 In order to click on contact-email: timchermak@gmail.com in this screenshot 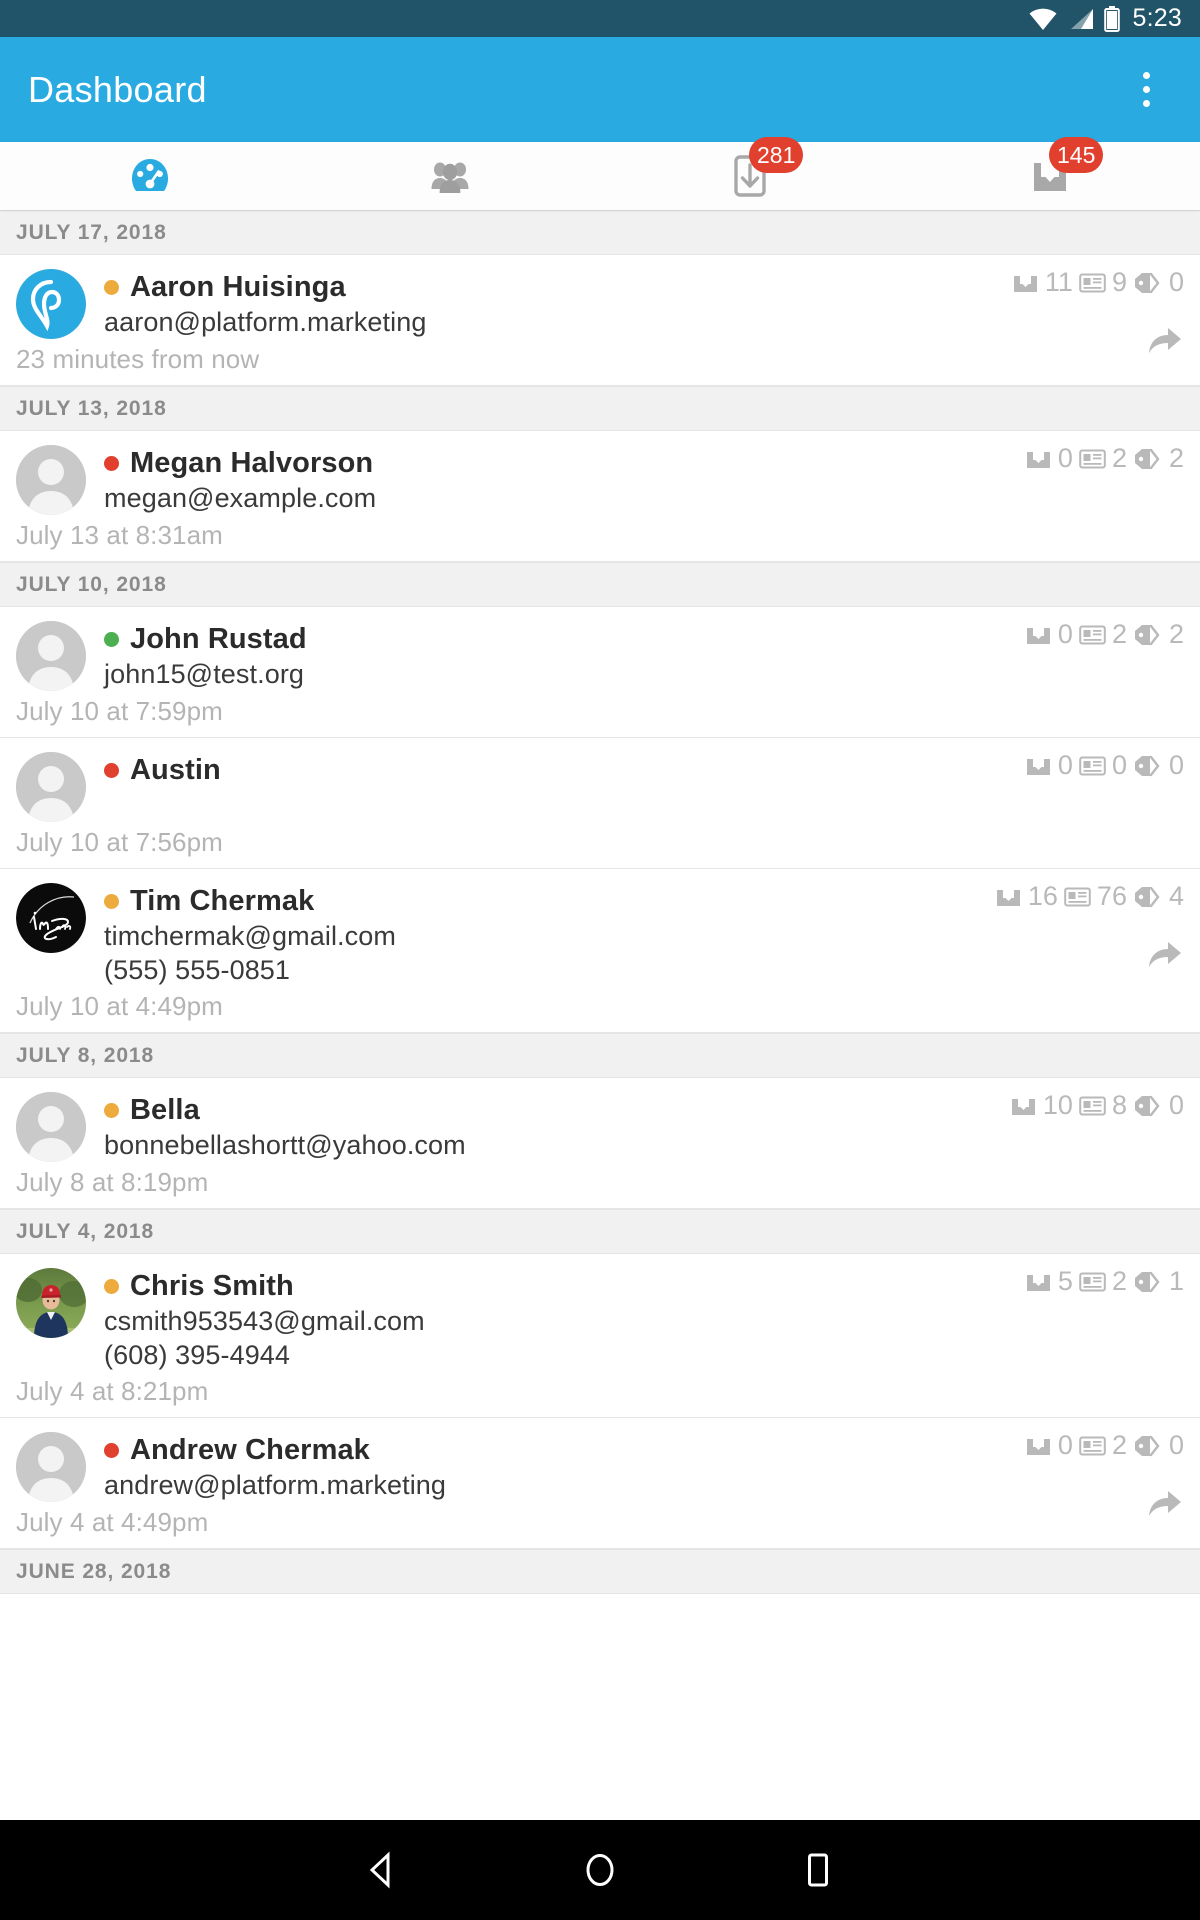, I will do `click(644, 936)`.